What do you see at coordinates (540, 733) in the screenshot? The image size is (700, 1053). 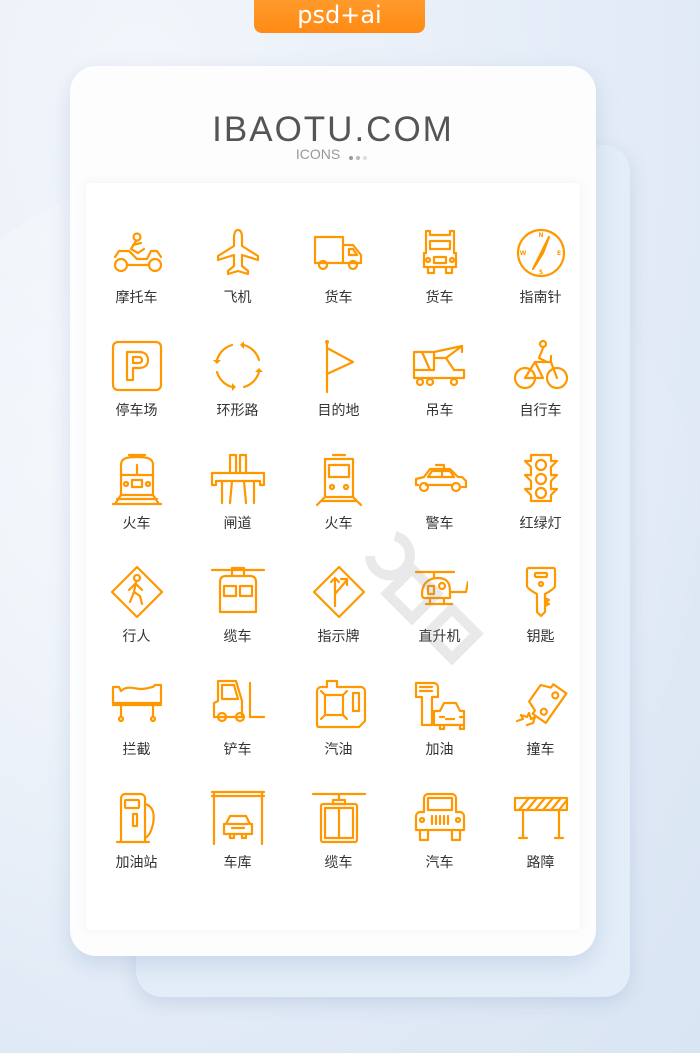 I see `icon-item: 撞车` at bounding box center [540, 733].